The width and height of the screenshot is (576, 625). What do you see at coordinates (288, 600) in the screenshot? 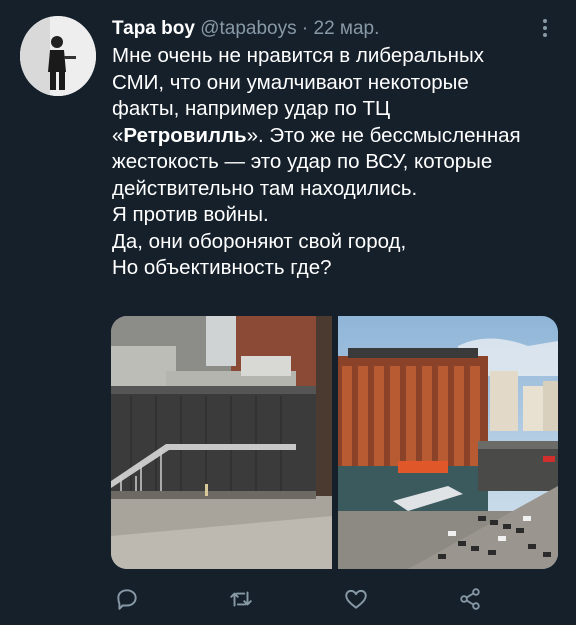
I see `tweet-actions` at bounding box center [288, 600].